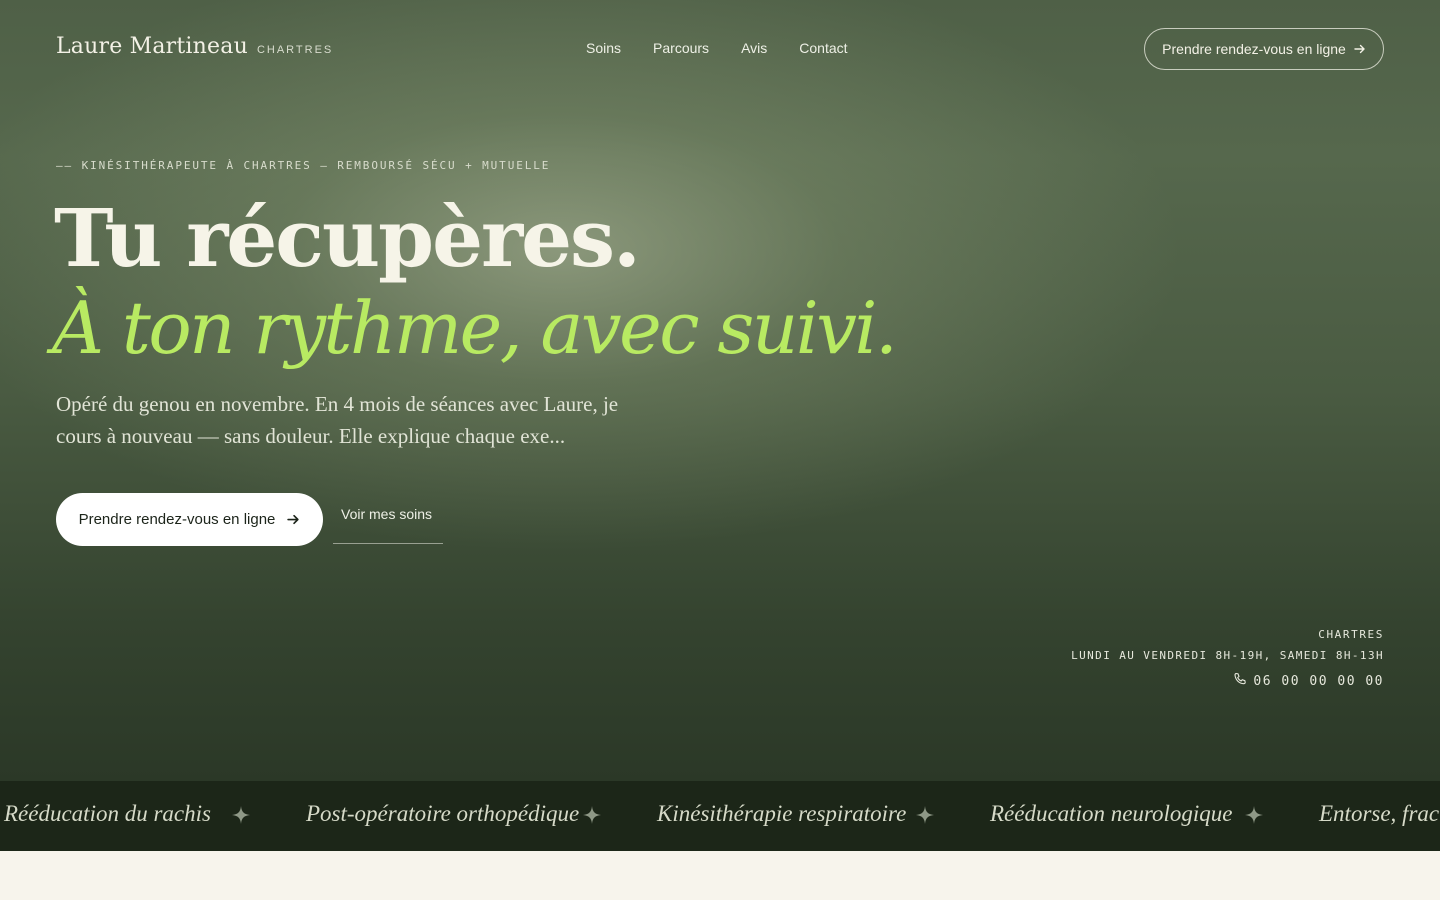  What do you see at coordinates (823, 48) in the screenshot?
I see `nav-item-contact: Contact` at bounding box center [823, 48].